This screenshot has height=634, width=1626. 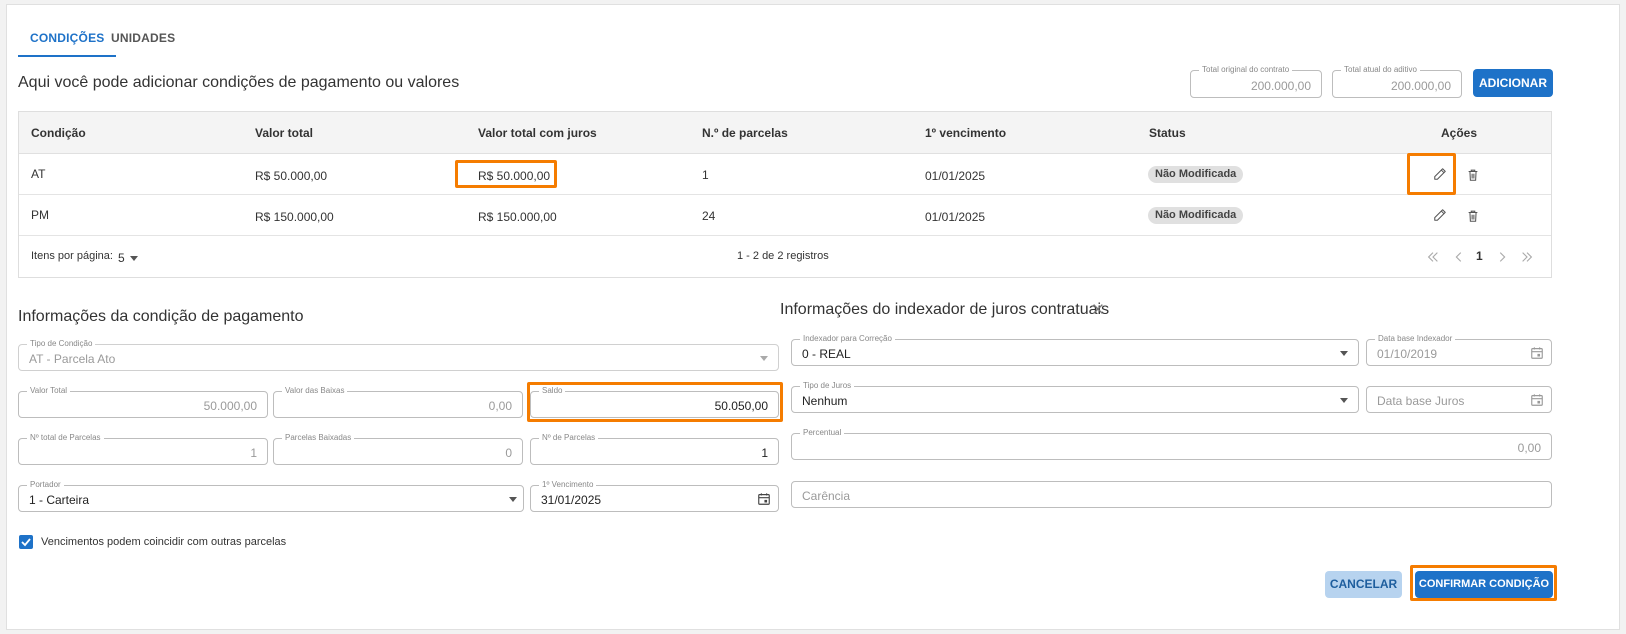 What do you see at coordinates (398, 354) in the screenshot?
I see `tipo-condicao-select: Tipo de Condição AT - Parcela Ato` at bounding box center [398, 354].